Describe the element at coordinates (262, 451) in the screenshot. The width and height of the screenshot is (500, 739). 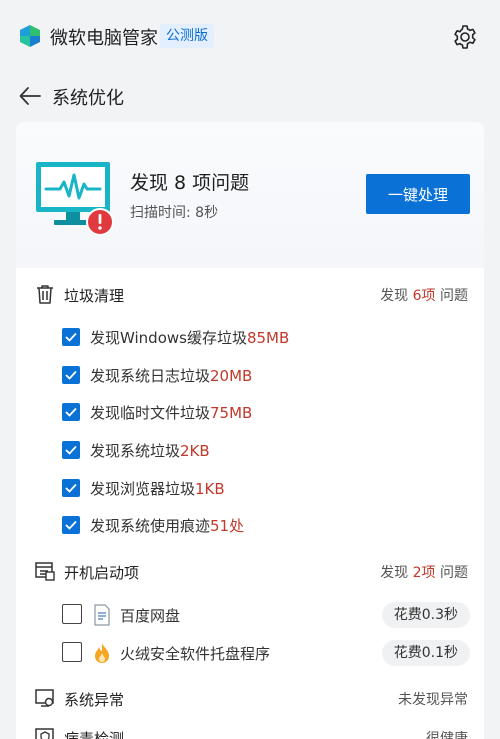
I see `junk-item-system-junk: 发现系统垃圾2KB` at that location.